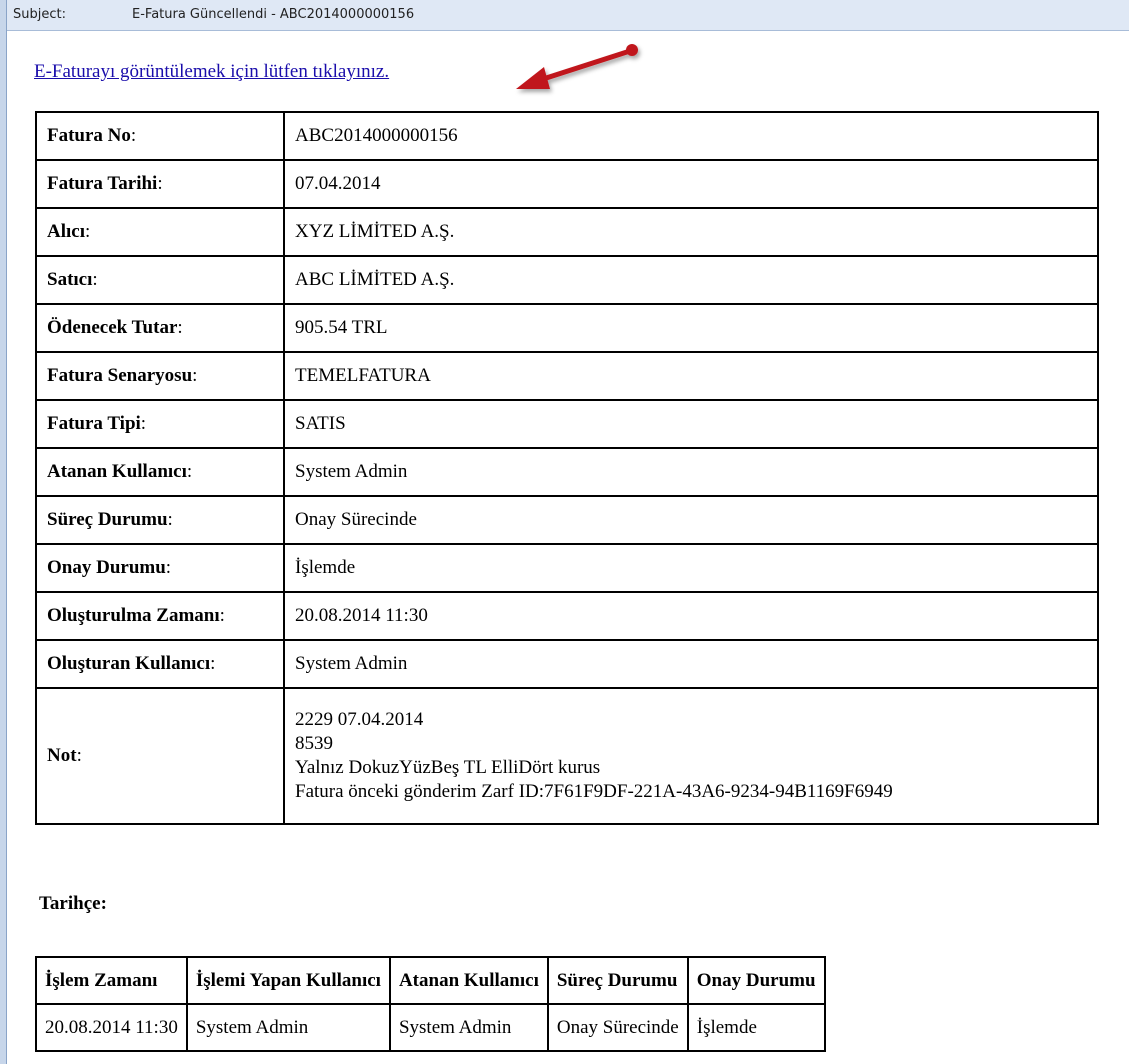 This screenshot has width=1129, height=1064. What do you see at coordinates (577, 66) in the screenshot?
I see `red-pointer-arrow-icon` at bounding box center [577, 66].